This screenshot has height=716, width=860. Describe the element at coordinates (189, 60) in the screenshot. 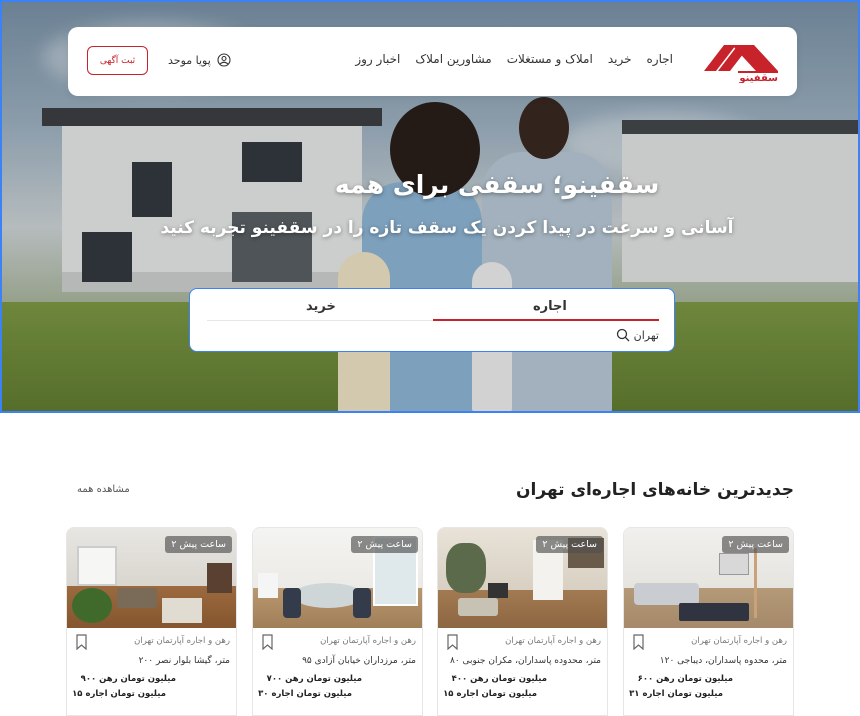

I see `user-name: پویا موحد` at that location.